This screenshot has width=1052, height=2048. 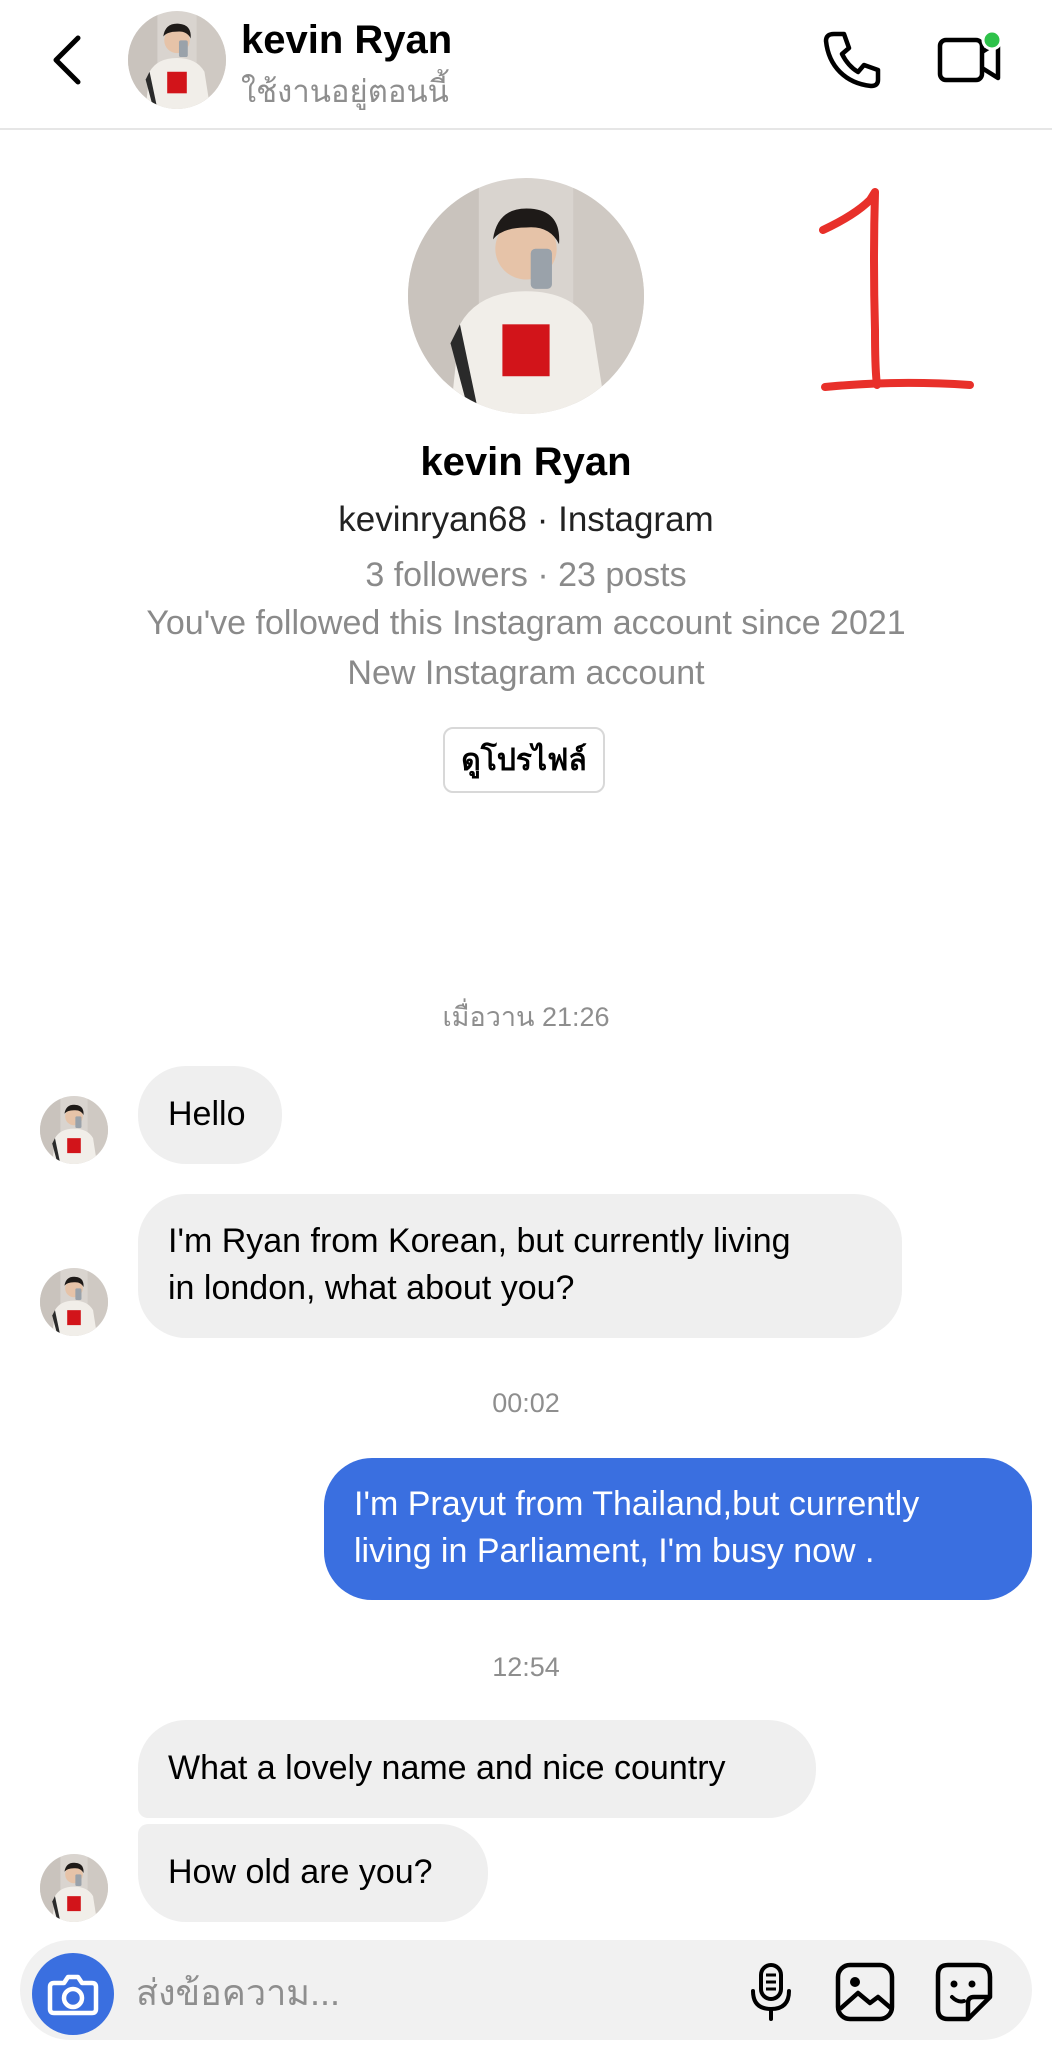 I want to click on message-text: living in Parliament, I'm busy now ., so click(x=614, y=1551).